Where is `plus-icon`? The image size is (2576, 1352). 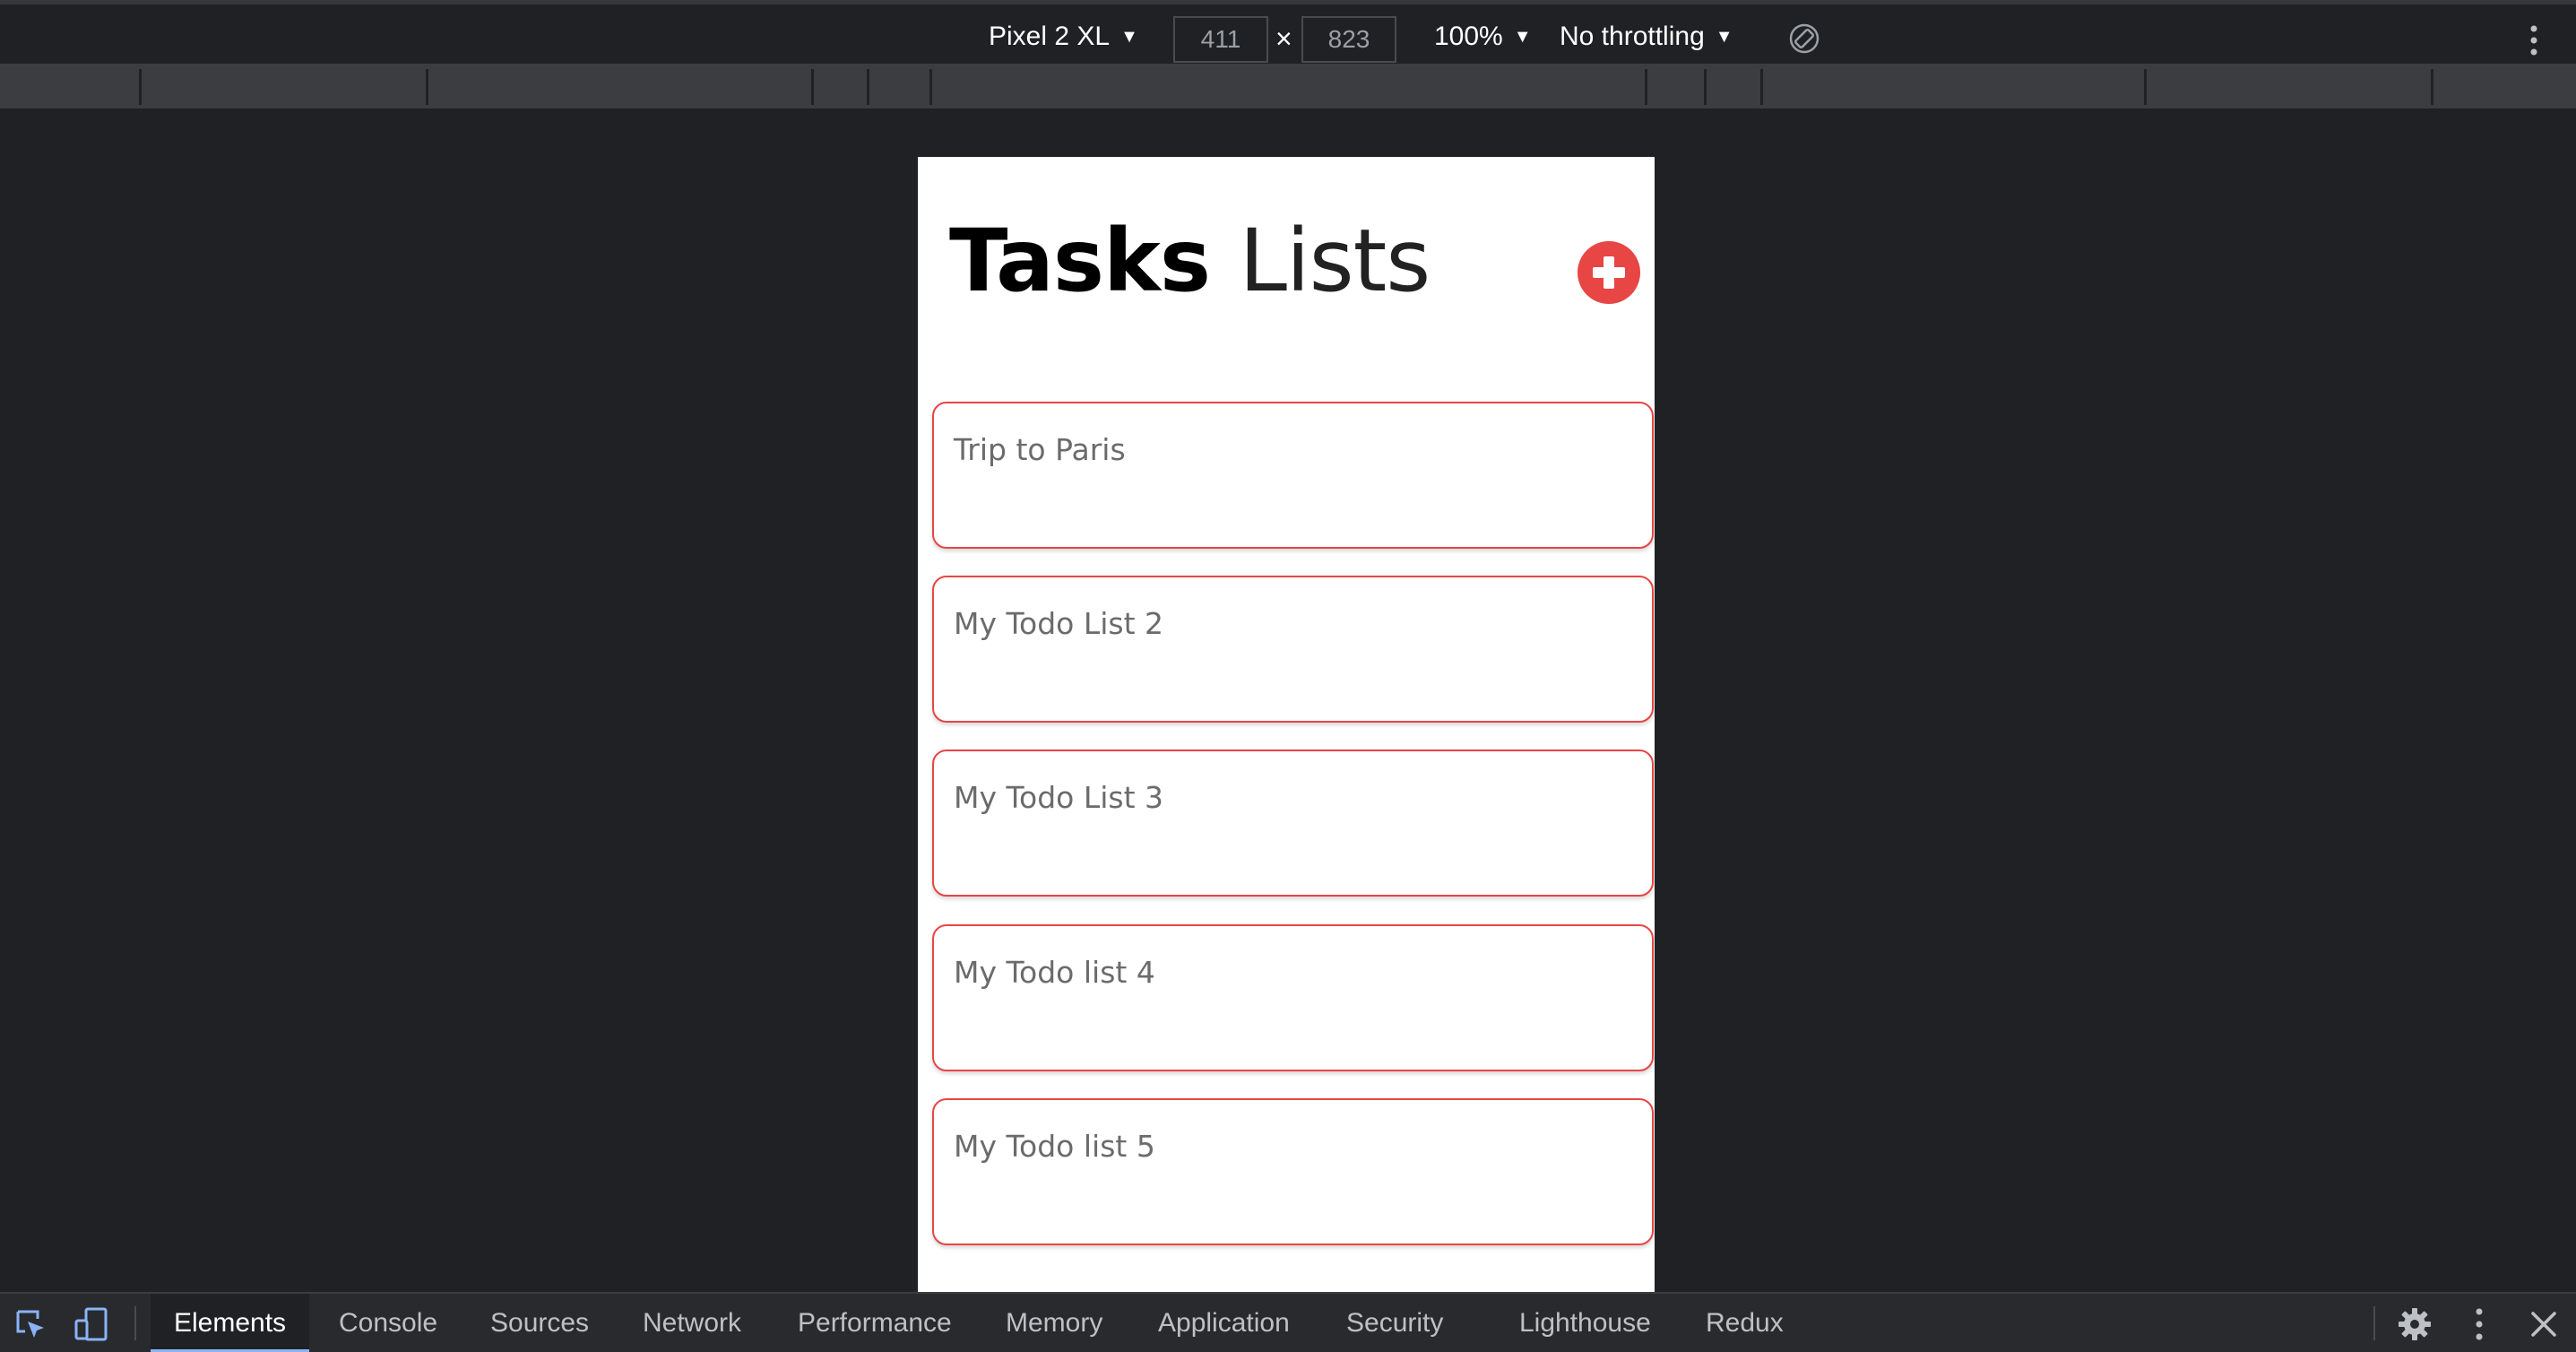 plus-icon is located at coordinates (1609, 272).